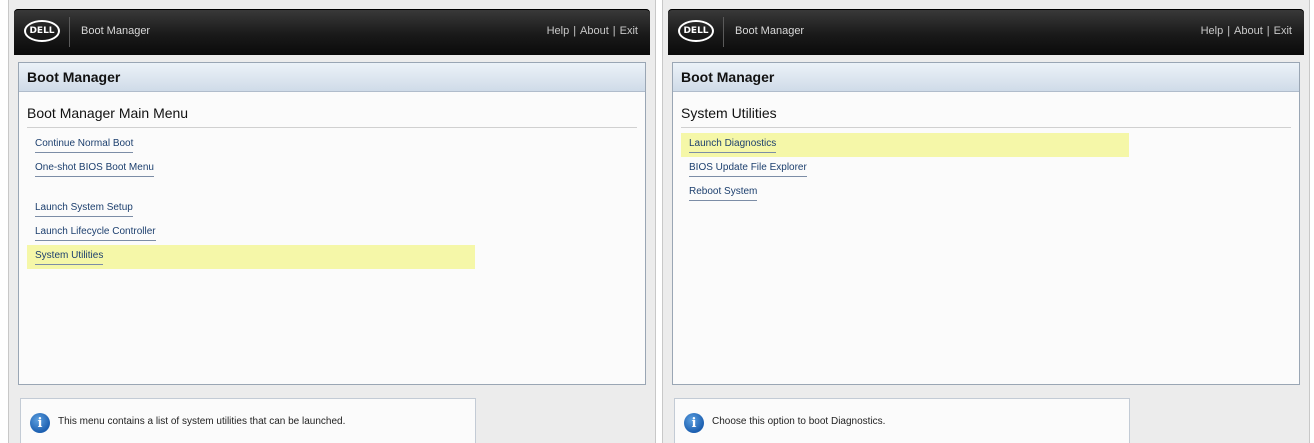 This screenshot has height=443, width=1314. I want to click on menu-item-label: Reboot System, so click(723, 193).